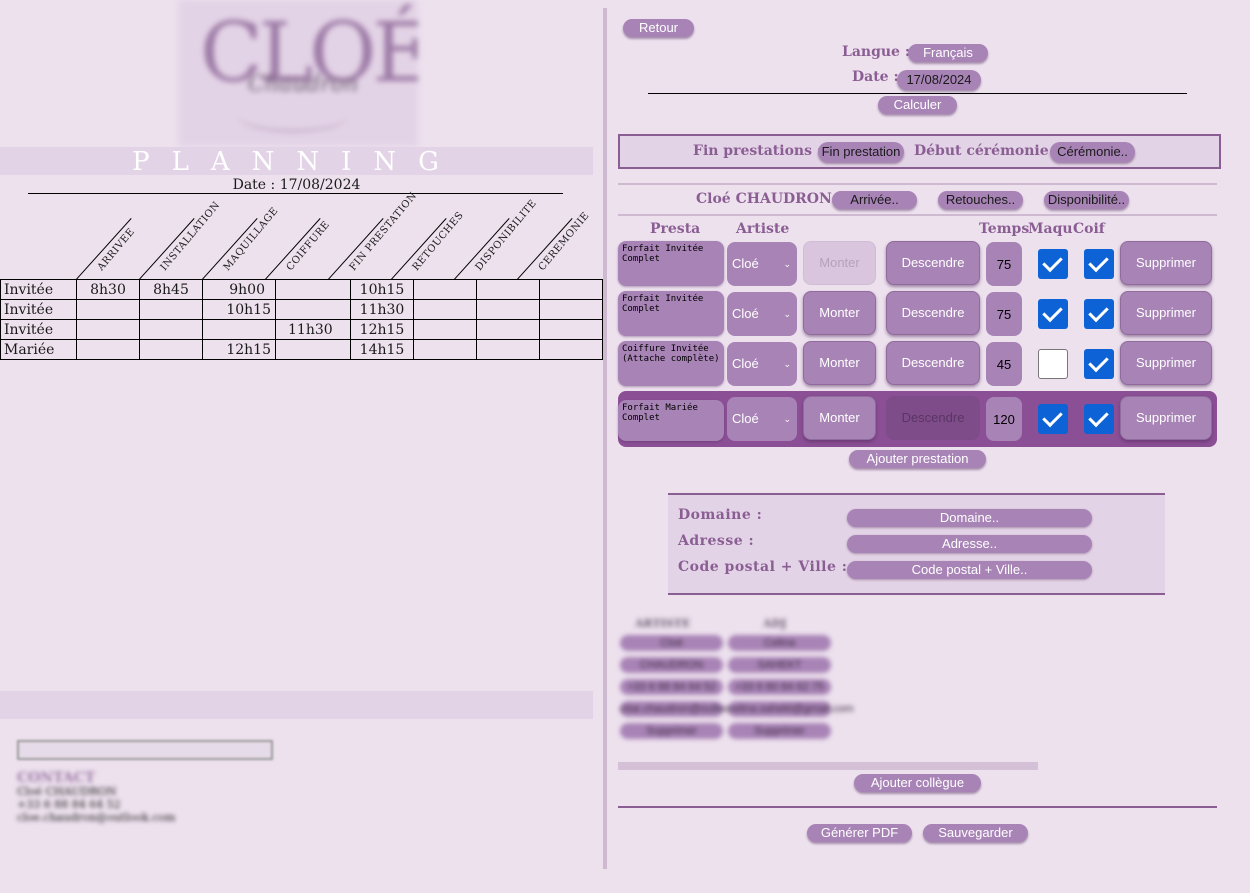 The width and height of the screenshot is (1250, 893). Describe the element at coordinates (295, 193) in the screenshot. I see `planning-date-underline` at that location.